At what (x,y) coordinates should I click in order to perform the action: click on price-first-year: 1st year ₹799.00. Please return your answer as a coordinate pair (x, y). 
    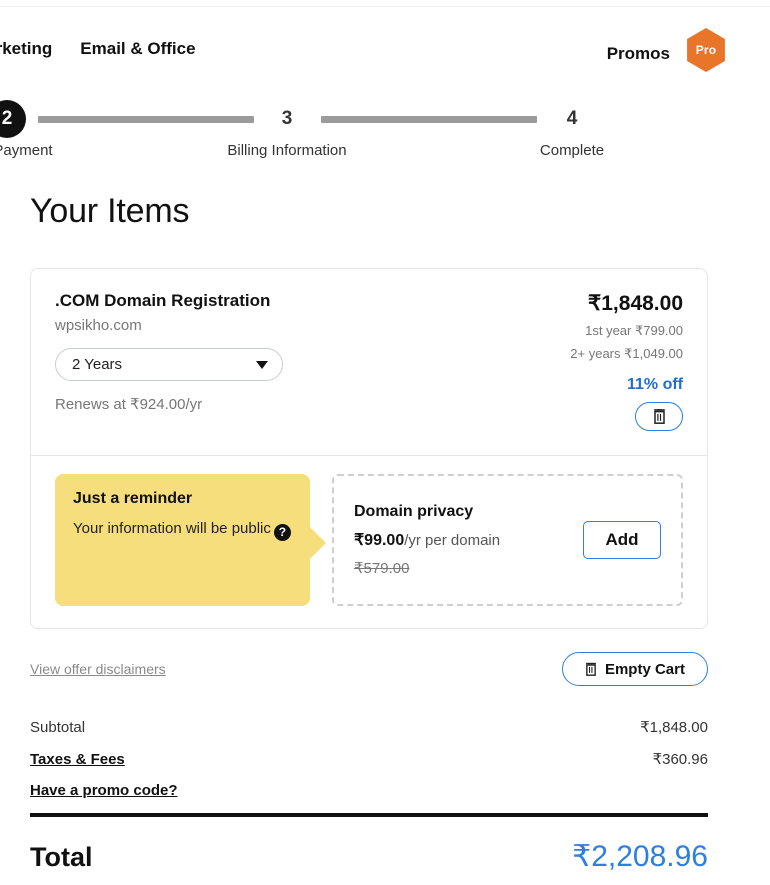
    Looking at the image, I should click on (634, 330).